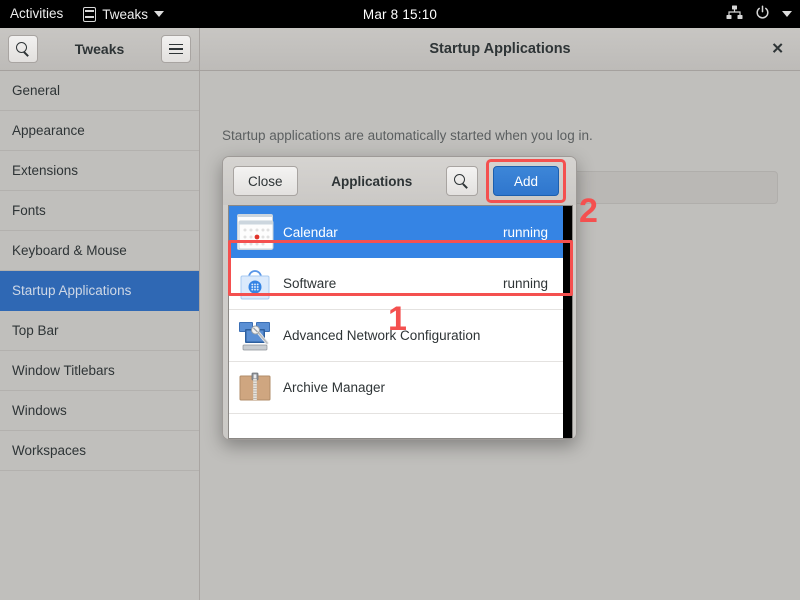  Describe the element at coordinates (99, 91) in the screenshot. I see `sidebar-item-general: General` at that location.